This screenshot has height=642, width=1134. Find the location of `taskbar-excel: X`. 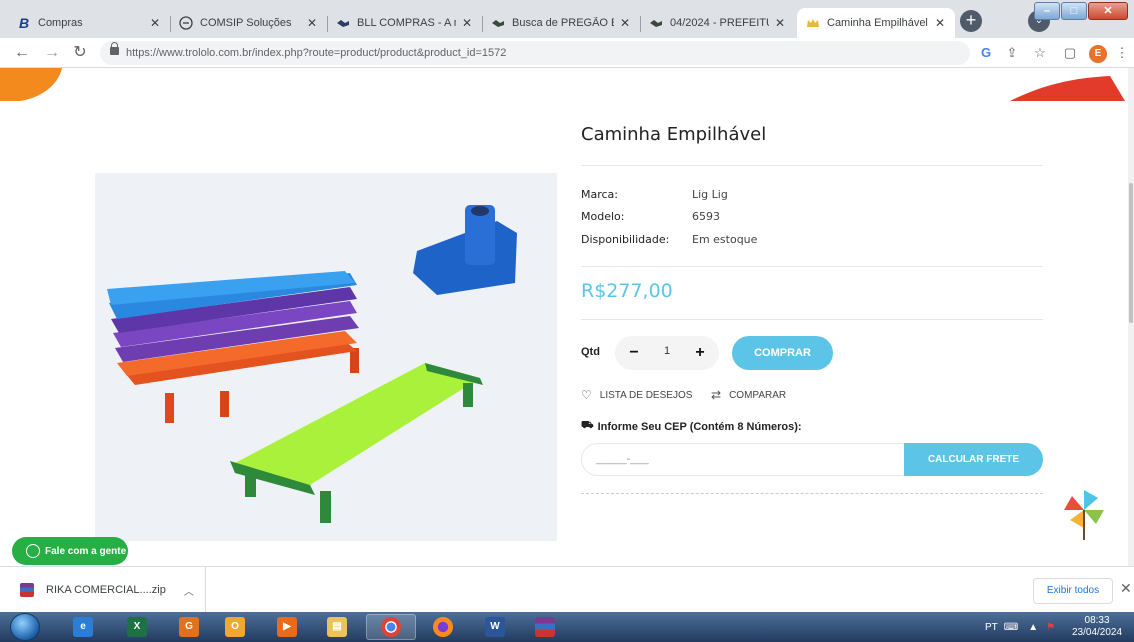

taskbar-excel: X is located at coordinates (137, 627).